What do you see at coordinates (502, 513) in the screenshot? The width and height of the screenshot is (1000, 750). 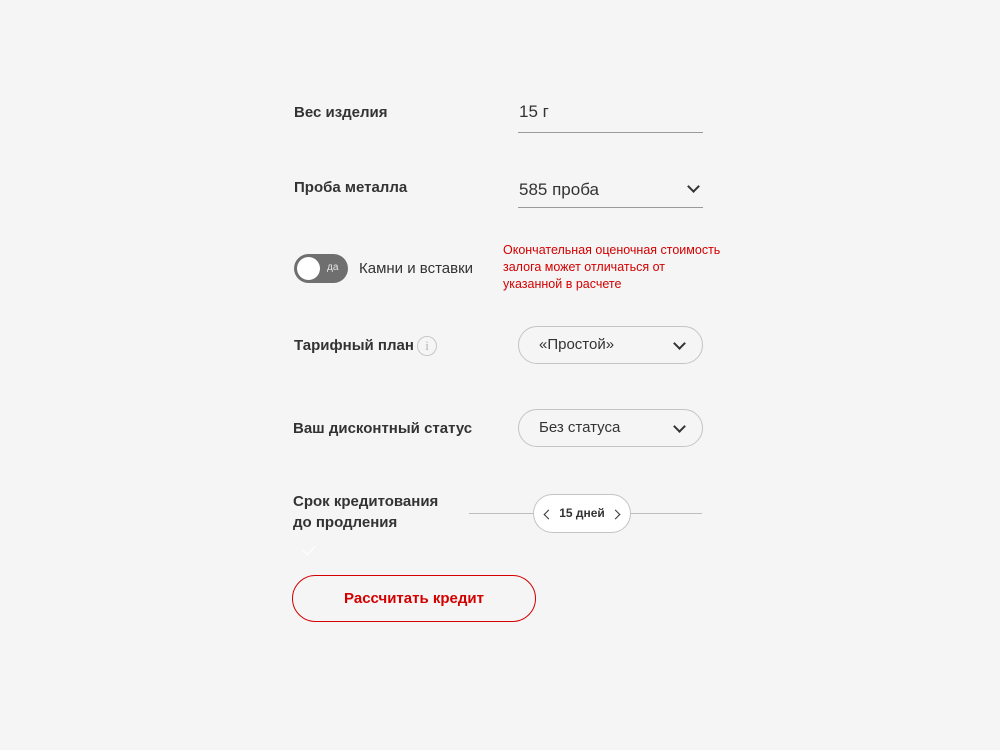 I see `term-slider-track-left` at bounding box center [502, 513].